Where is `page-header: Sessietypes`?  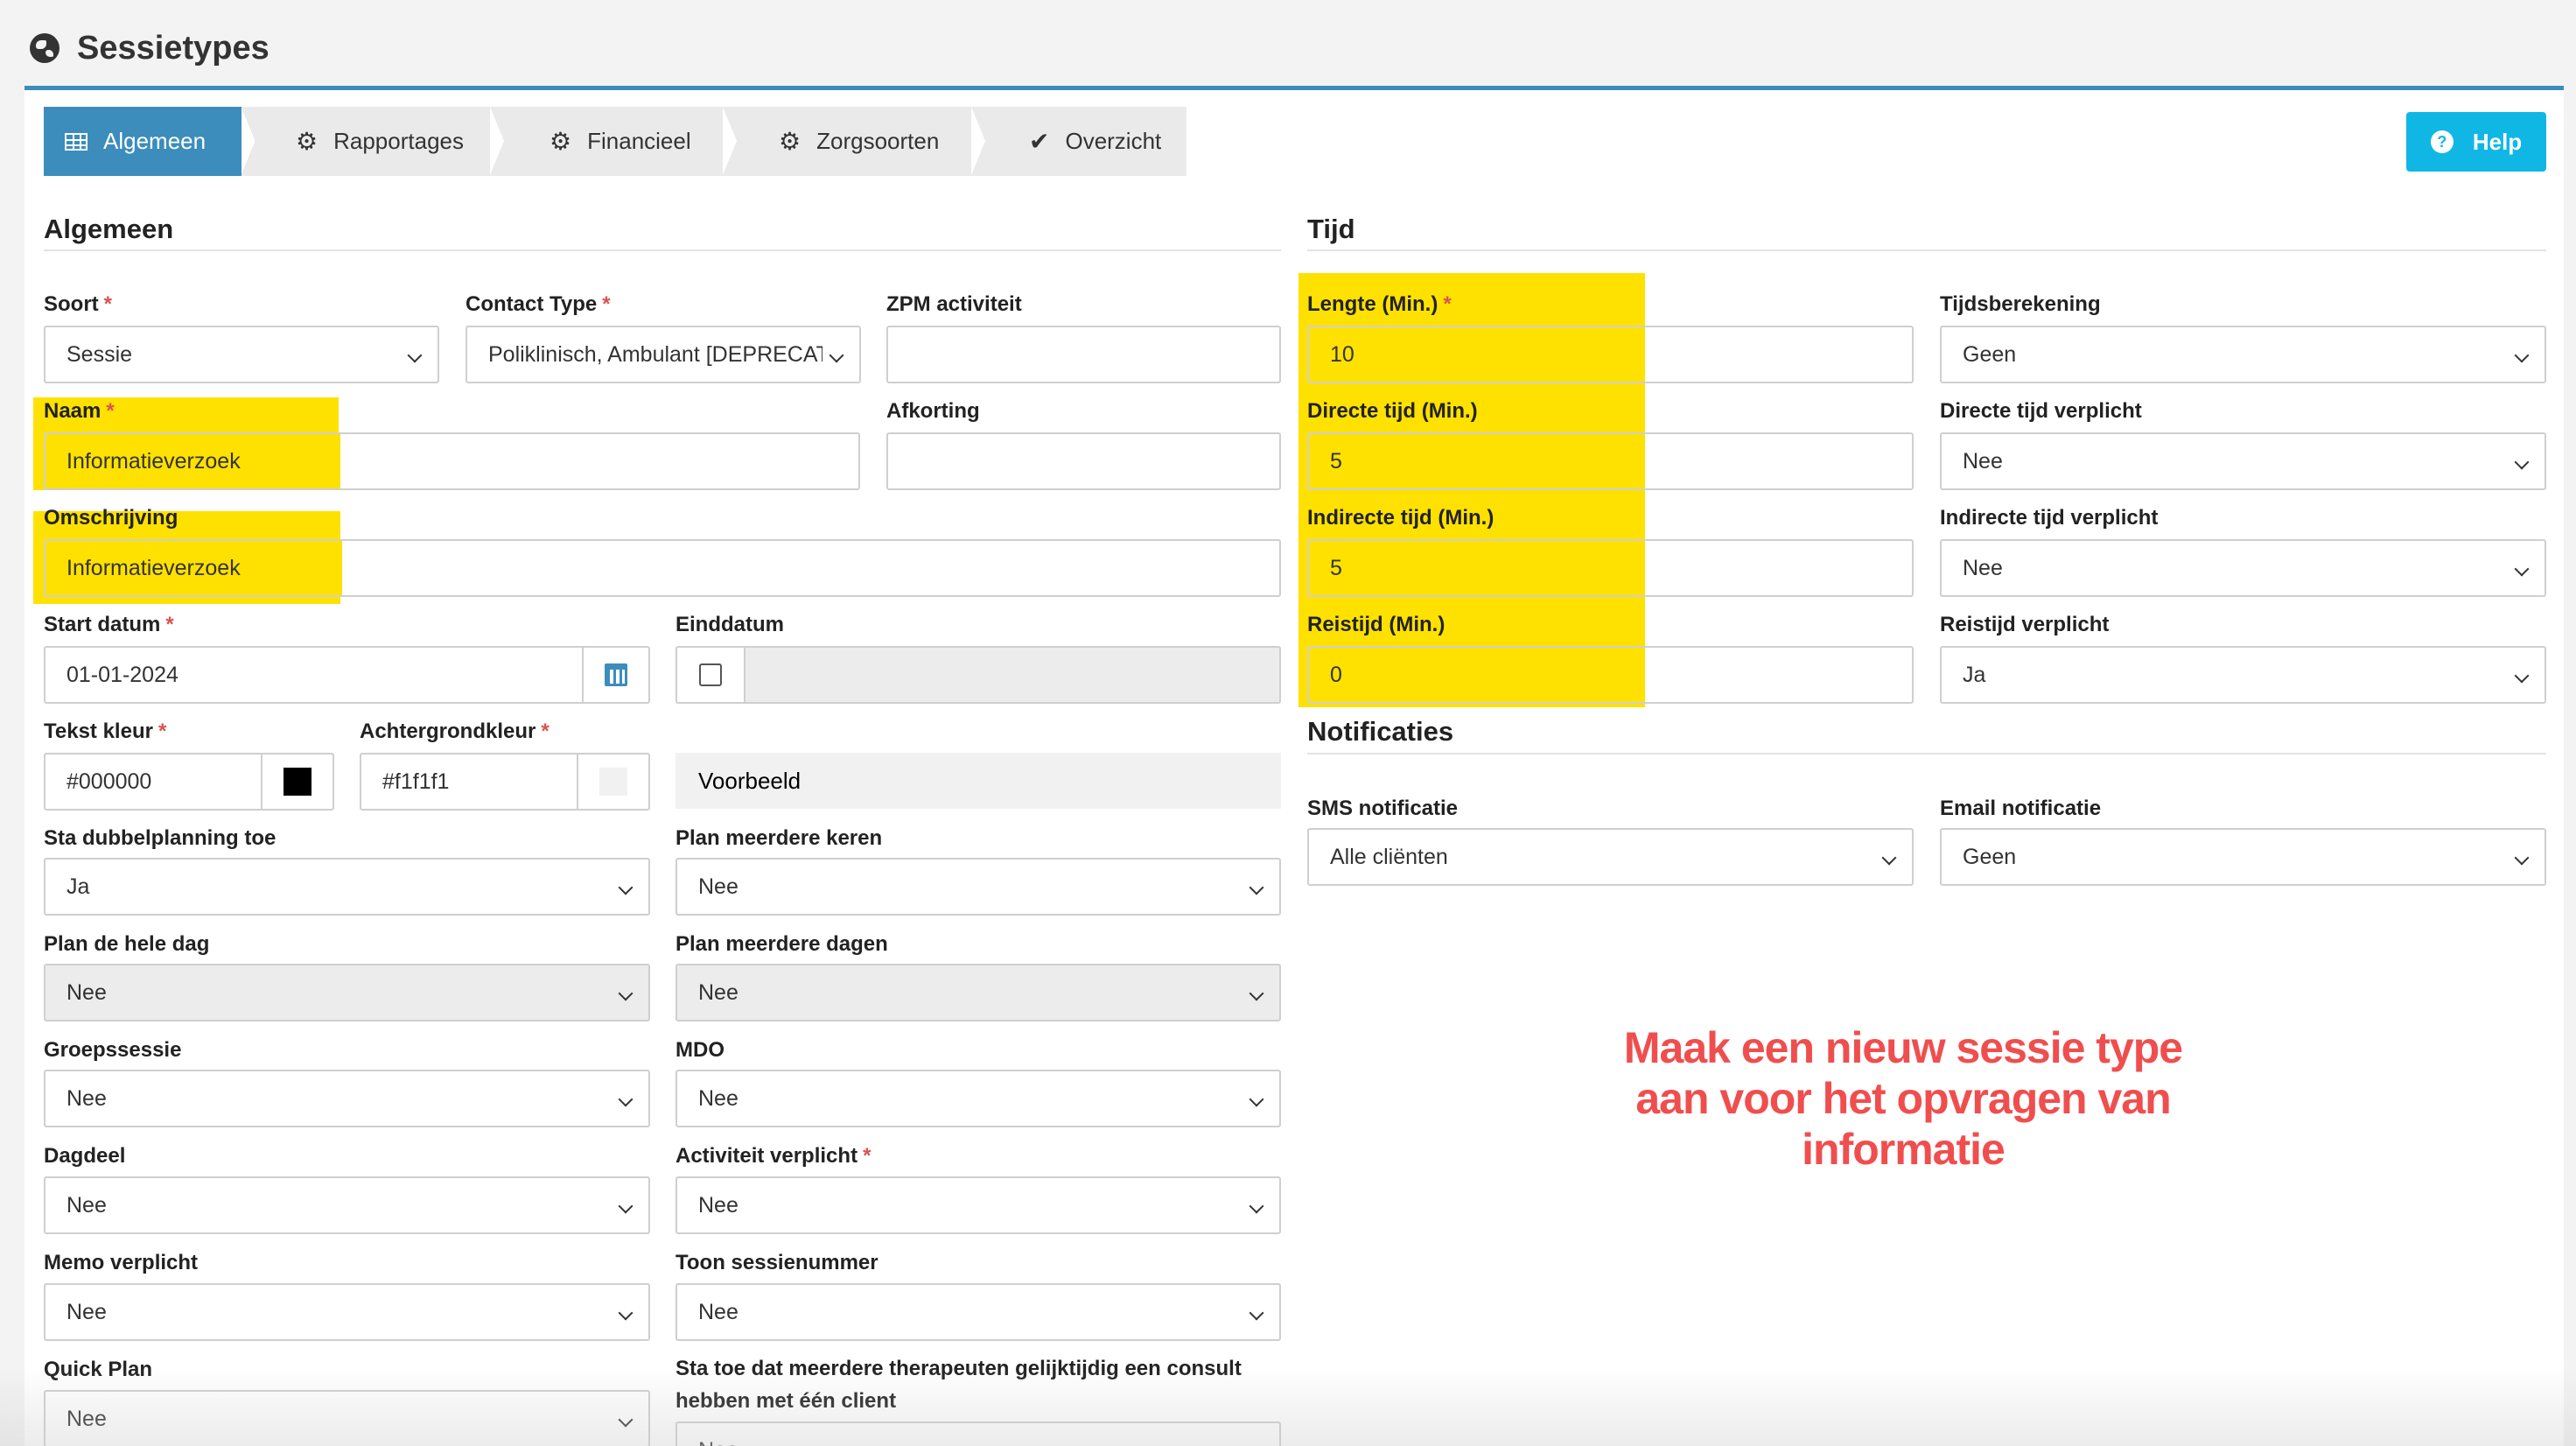
page-header: Sessietypes is located at coordinates (150, 48).